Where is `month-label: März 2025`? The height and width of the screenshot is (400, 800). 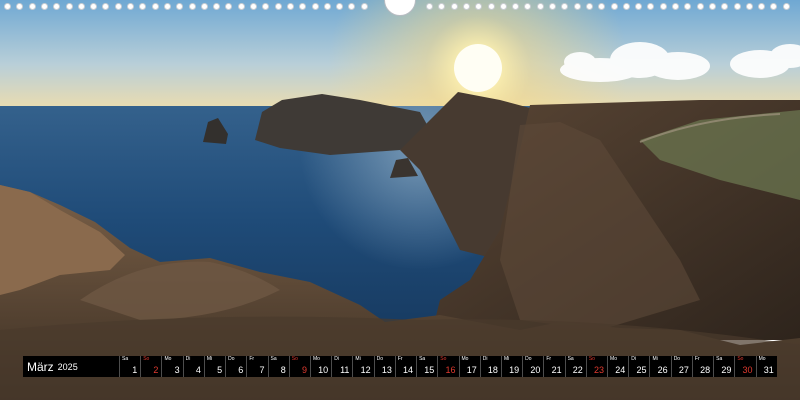 month-label: März 2025 is located at coordinates (71, 366).